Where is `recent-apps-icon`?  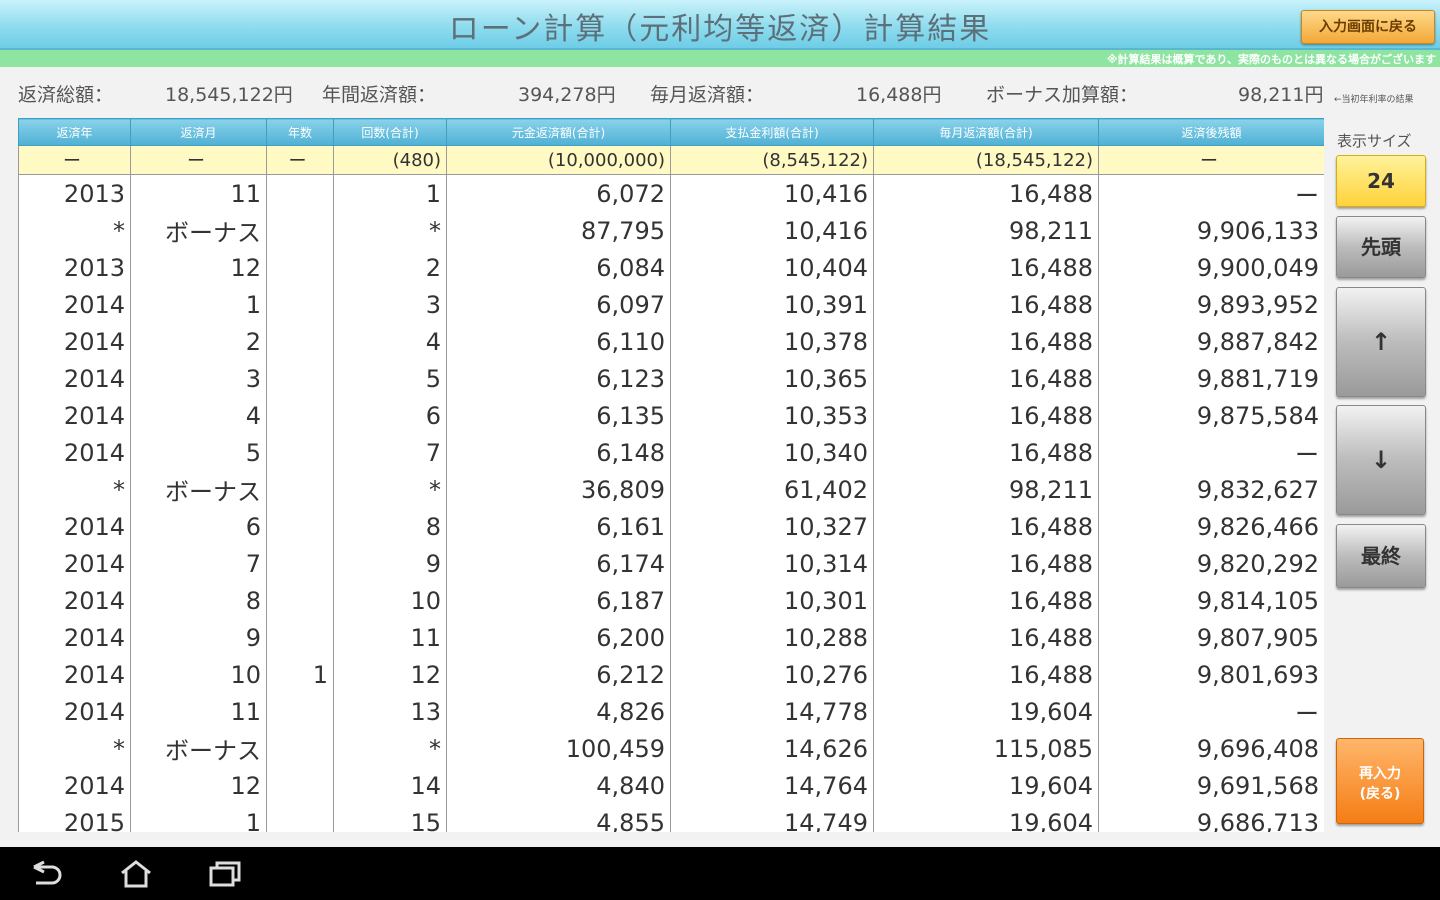 recent-apps-icon is located at coordinates (226, 874).